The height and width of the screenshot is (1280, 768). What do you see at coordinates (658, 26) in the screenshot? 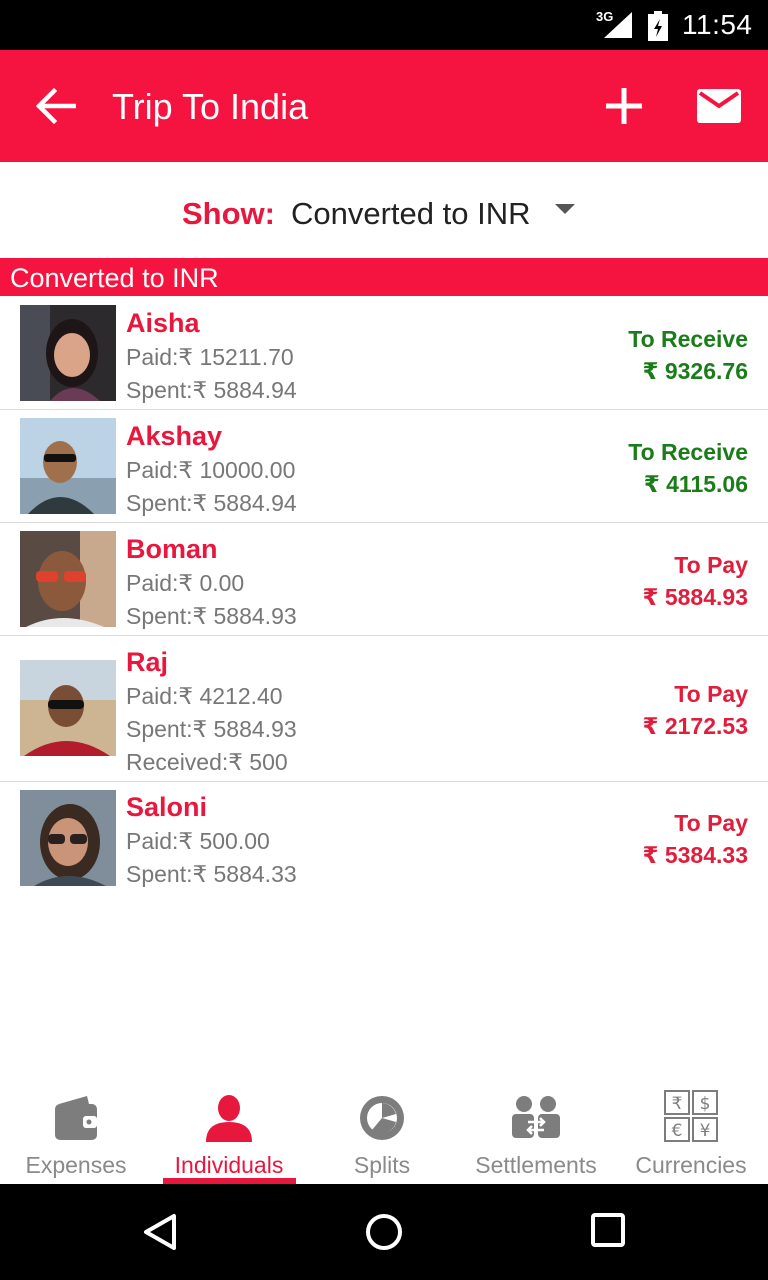
I see `battery-icon` at bounding box center [658, 26].